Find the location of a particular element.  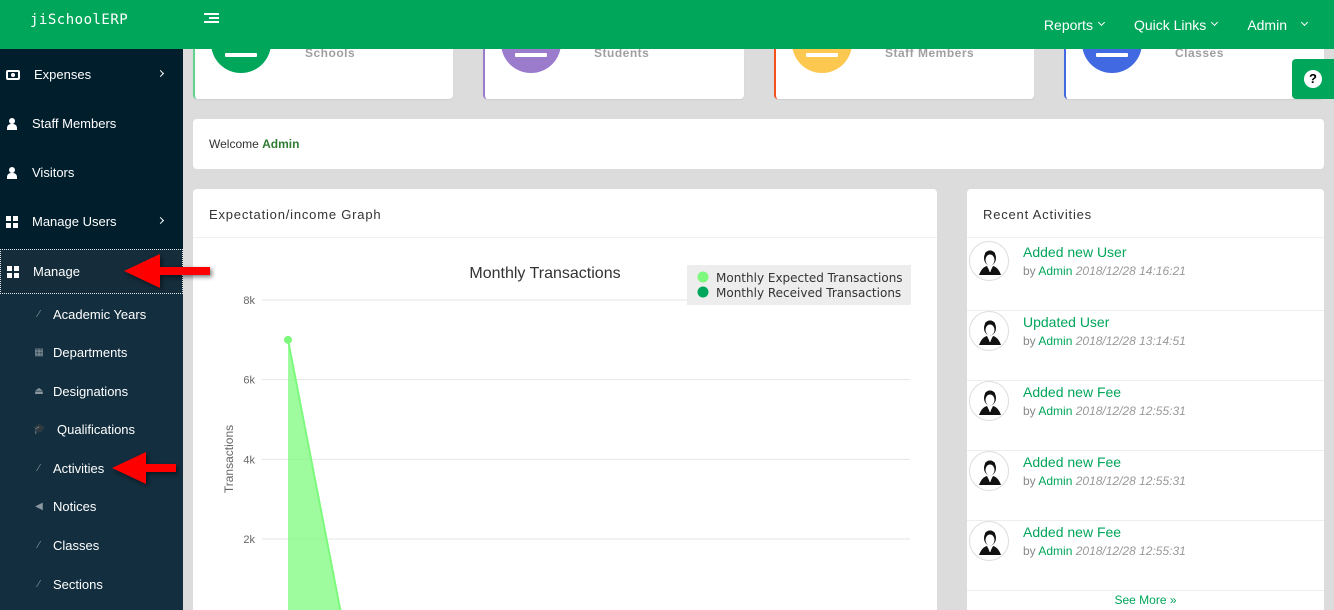

submenu-item-label: Qualifications is located at coordinates (96, 429).